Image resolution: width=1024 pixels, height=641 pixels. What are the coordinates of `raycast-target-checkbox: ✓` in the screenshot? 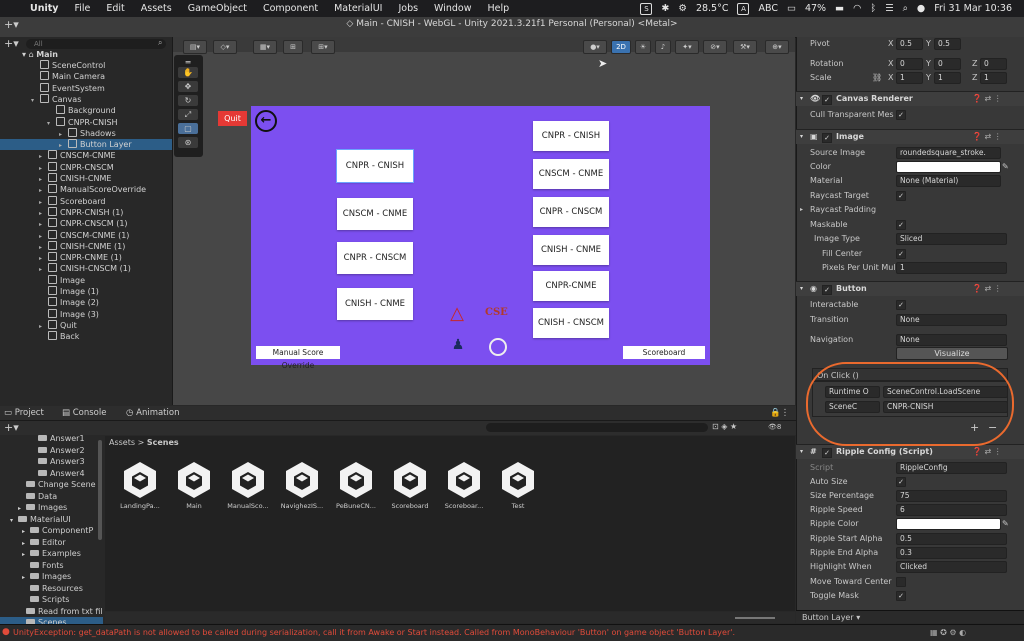 It's located at (901, 196).